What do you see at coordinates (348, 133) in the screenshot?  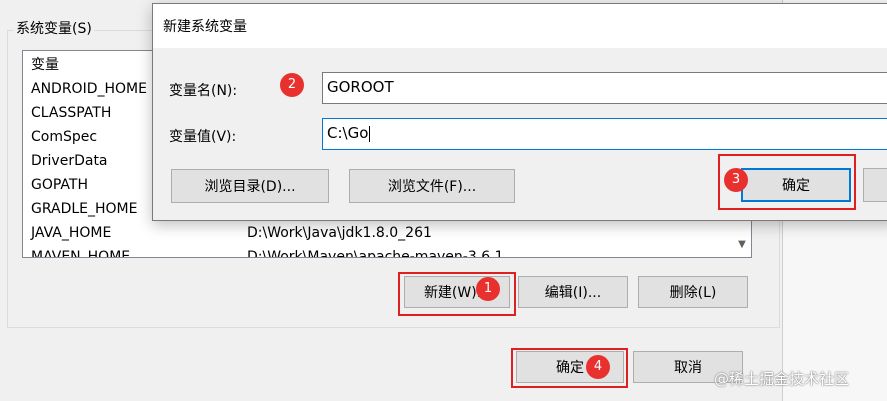 I see `variable-value-value: C:\Go` at bounding box center [348, 133].